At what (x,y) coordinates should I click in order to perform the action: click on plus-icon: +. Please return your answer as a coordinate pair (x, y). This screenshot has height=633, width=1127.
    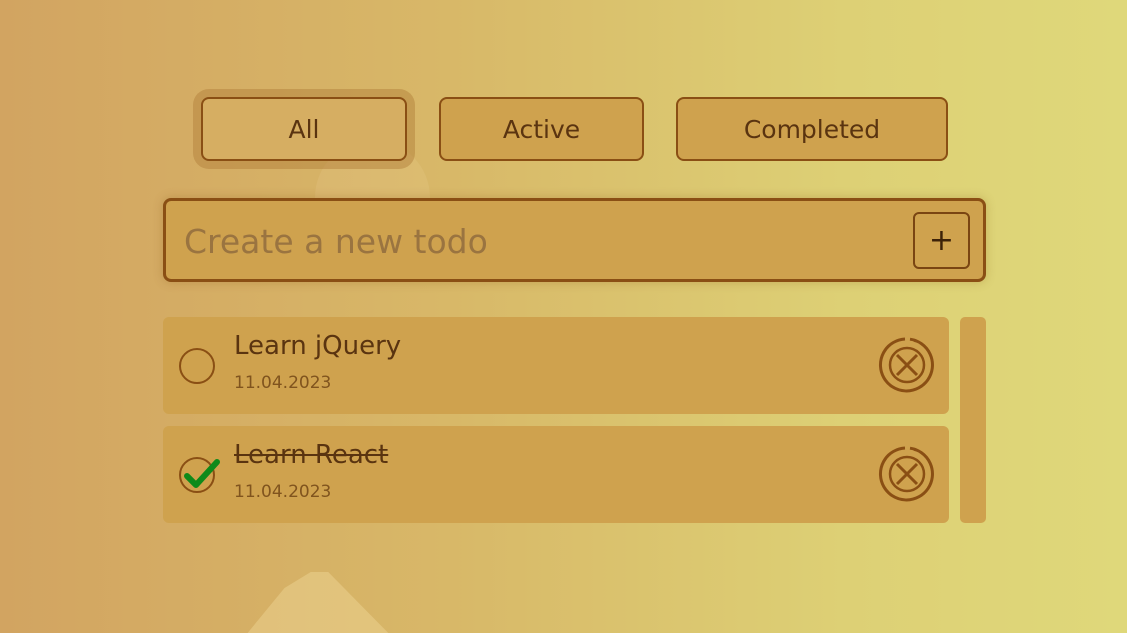
    Looking at the image, I should click on (941, 240).